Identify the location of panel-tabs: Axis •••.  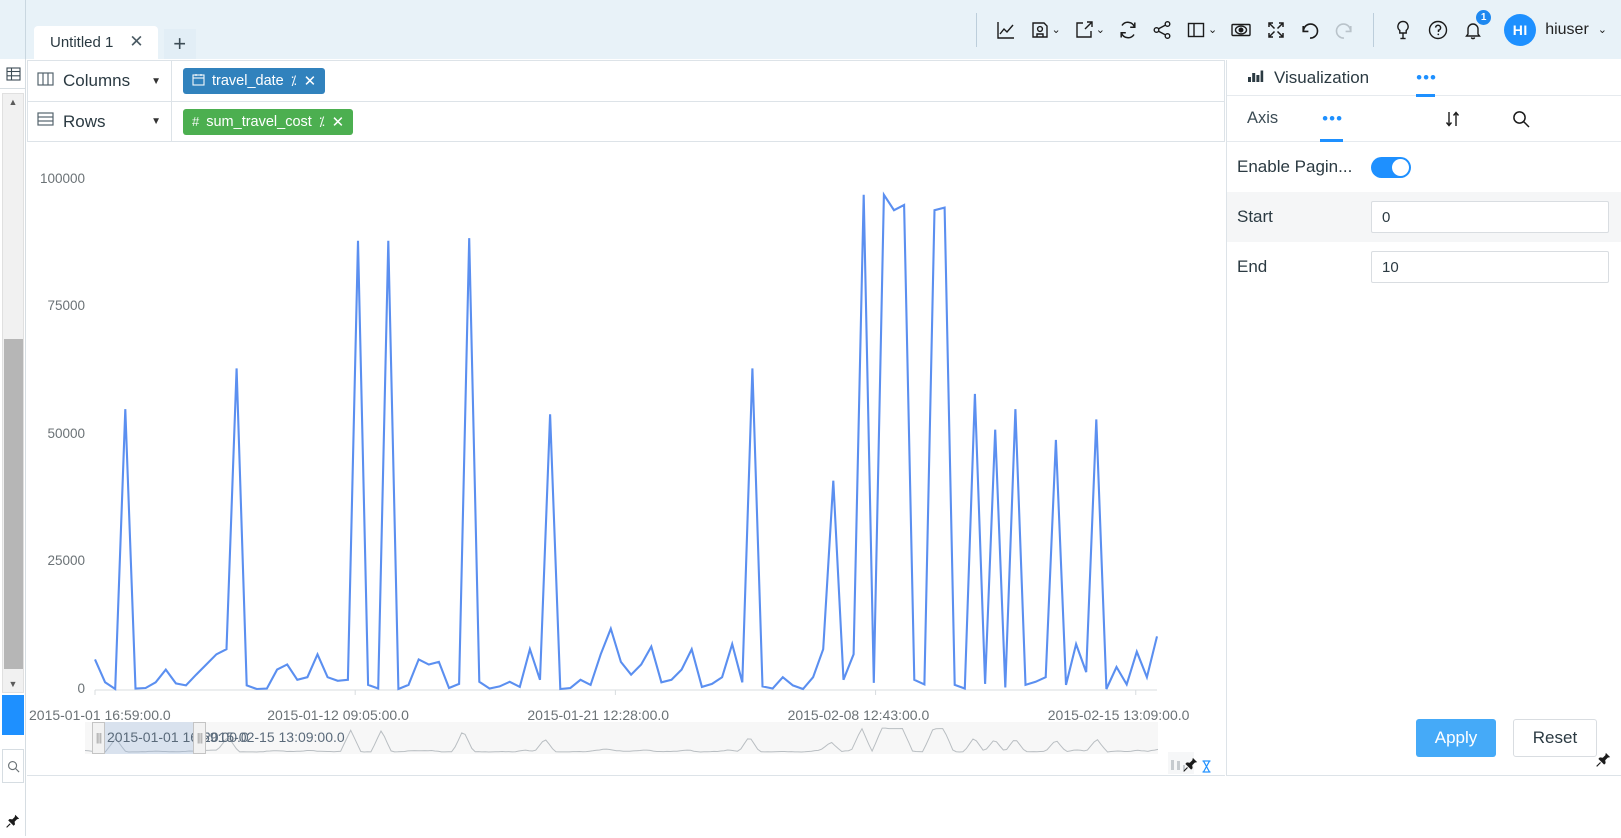
(1424, 119).